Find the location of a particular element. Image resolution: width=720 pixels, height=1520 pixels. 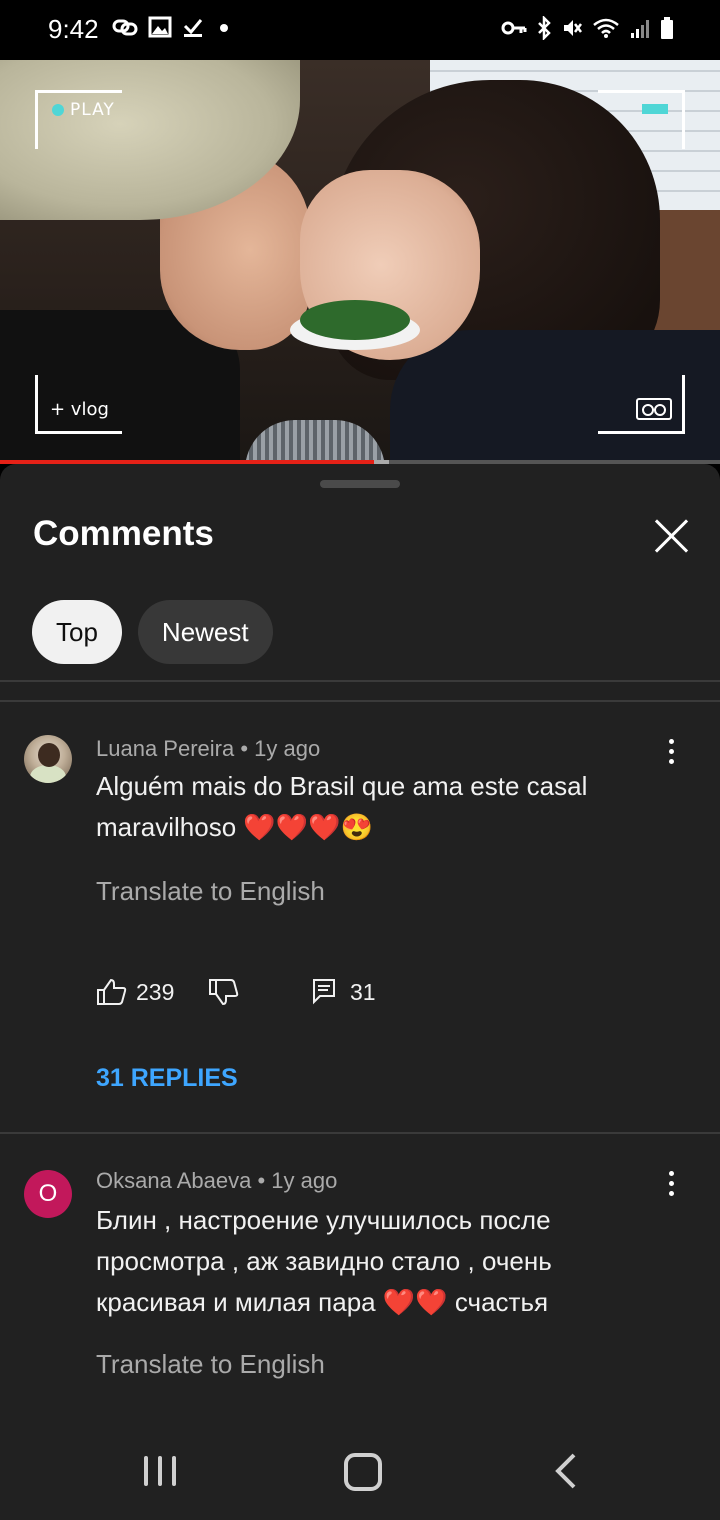

reply-button: 31 is located at coordinates (344, 992).